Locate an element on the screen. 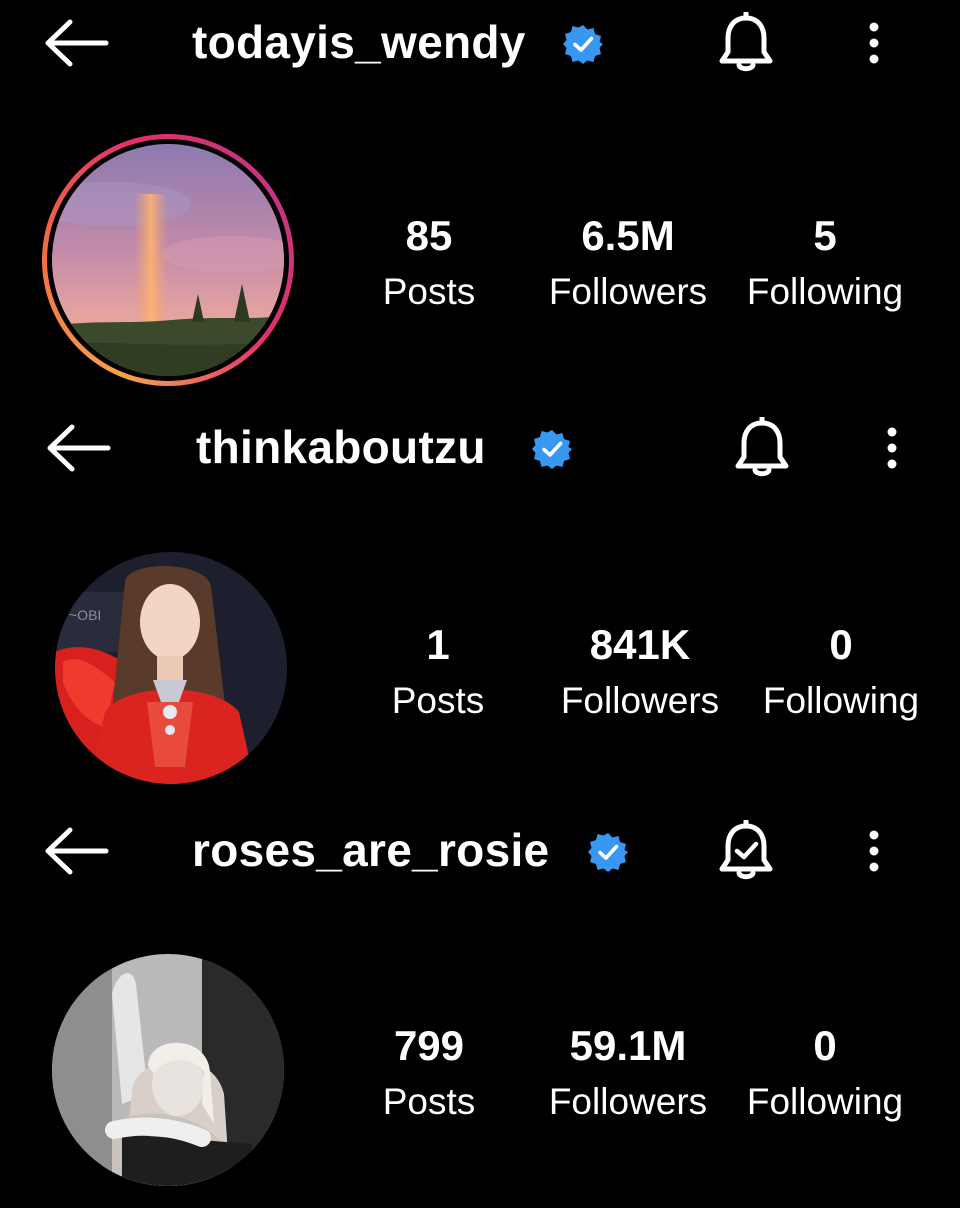 This screenshot has width=960, height=1208. profile-header: roses_are_rosie is located at coordinates (480, 853).